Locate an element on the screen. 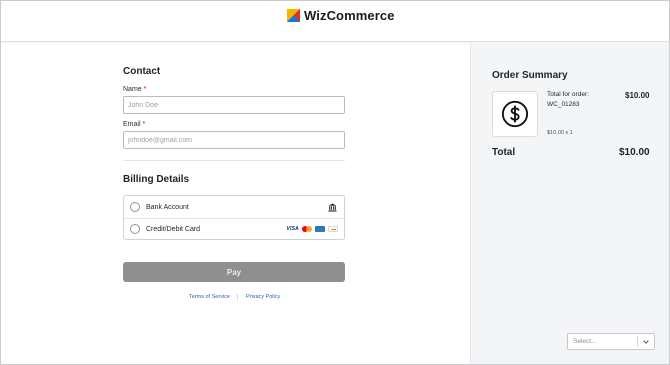 Image resolution: width=670 pixels, height=365 pixels. name-label: Name is located at coordinates (132, 89).